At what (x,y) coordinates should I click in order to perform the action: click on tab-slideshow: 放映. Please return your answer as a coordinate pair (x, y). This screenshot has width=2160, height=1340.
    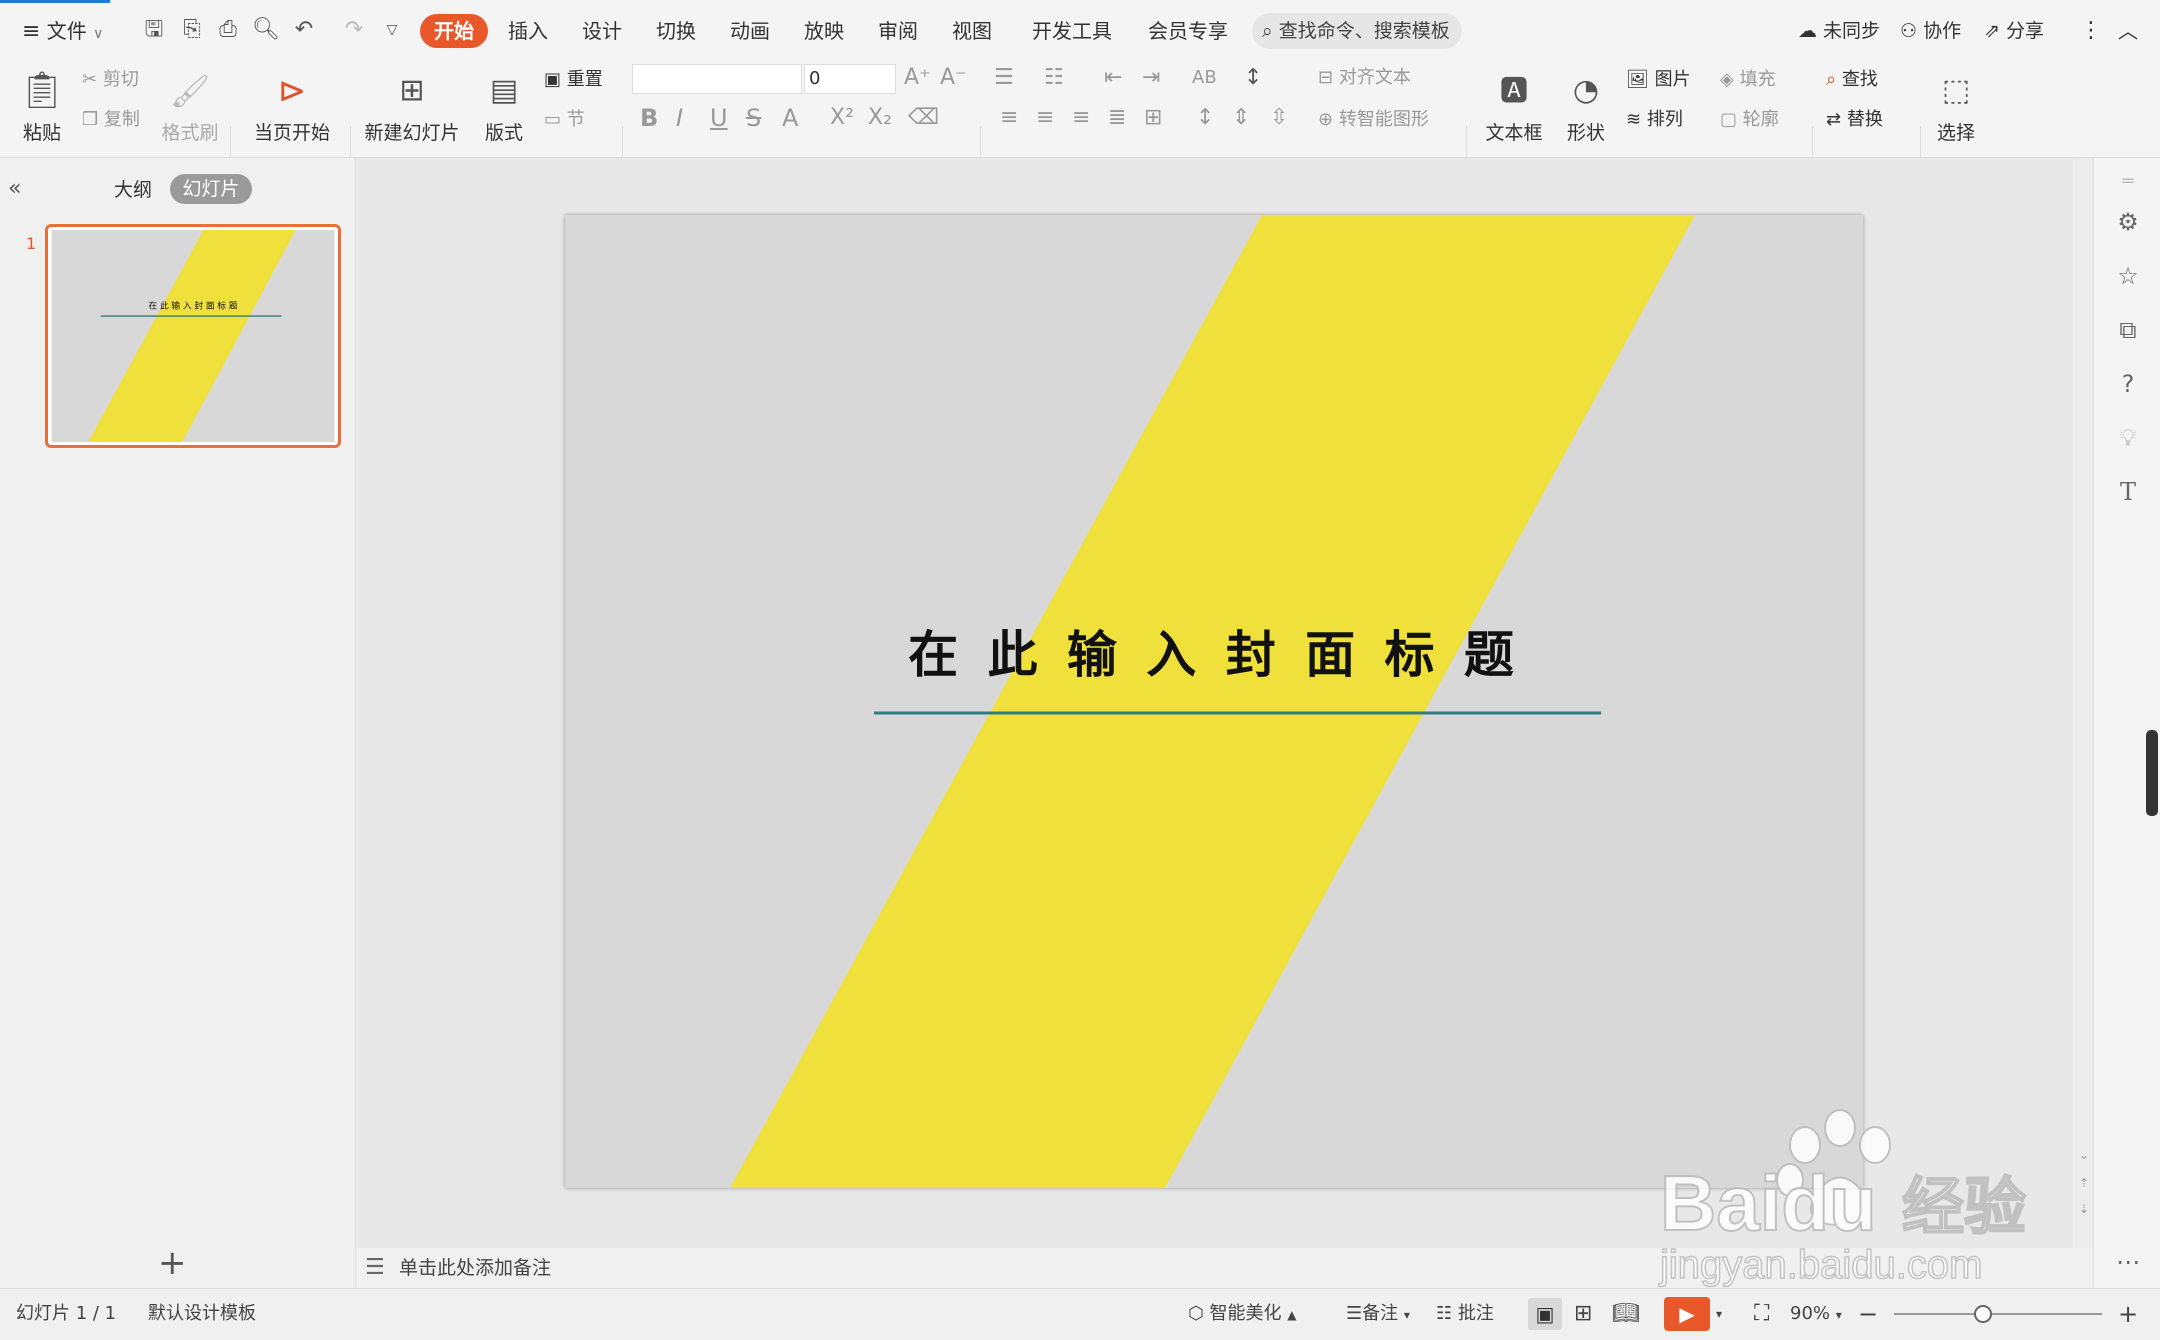
    Looking at the image, I should click on (824, 31).